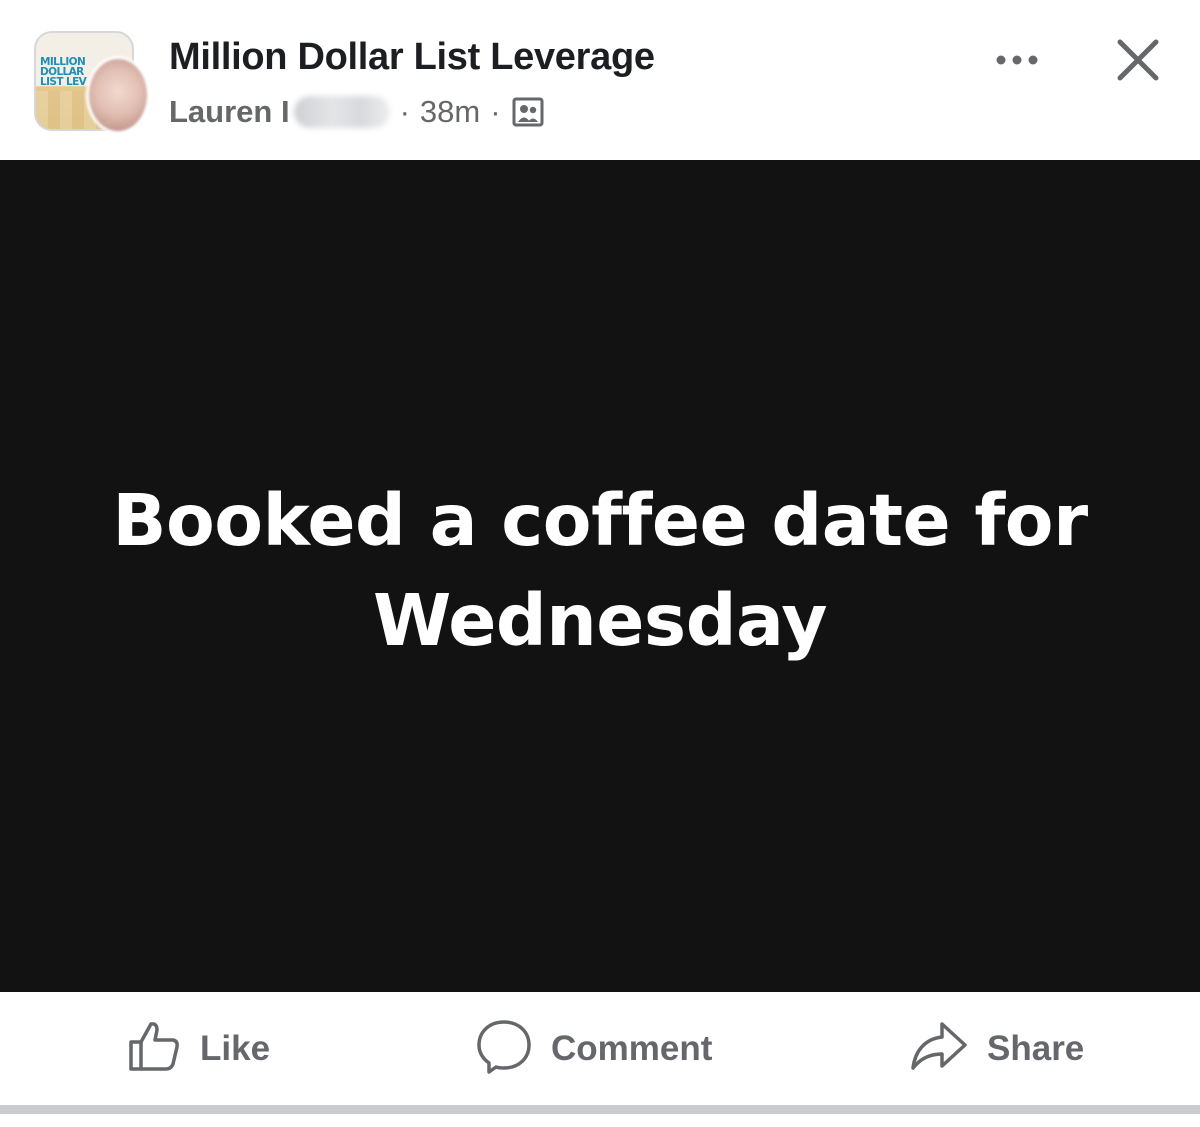  I want to click on more-horizontal-icon, so click(1017, 62).